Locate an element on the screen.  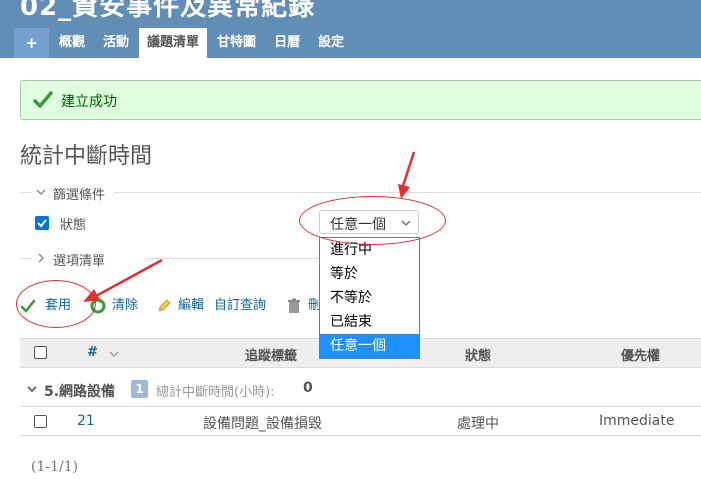
dropdown-option: 已結束 is located at coordinates (369, 322).